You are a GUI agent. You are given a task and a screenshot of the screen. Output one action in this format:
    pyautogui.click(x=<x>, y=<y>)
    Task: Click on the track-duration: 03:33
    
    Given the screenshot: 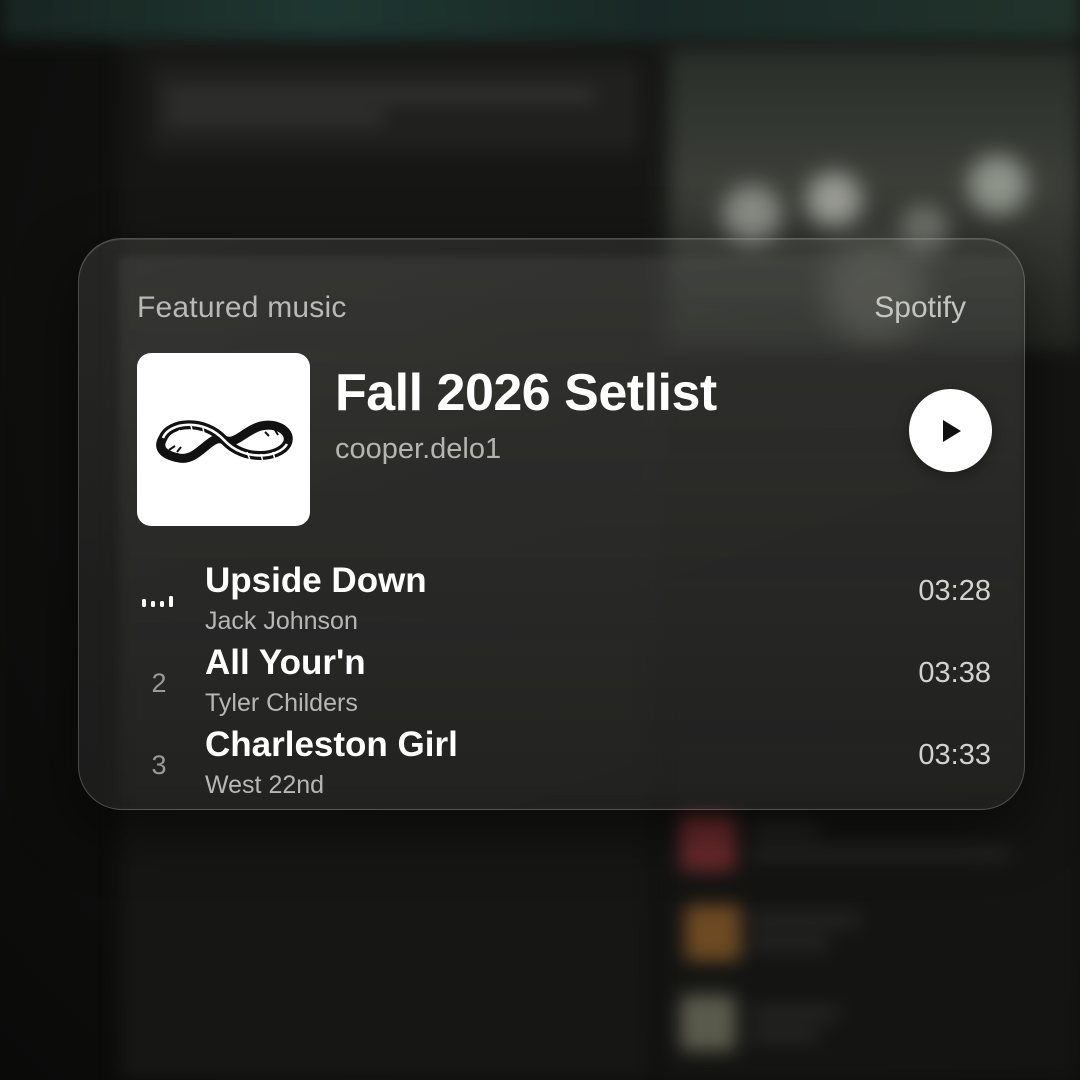 What is the action you would take?
    pyautogui.click(x=954, y=755)
    